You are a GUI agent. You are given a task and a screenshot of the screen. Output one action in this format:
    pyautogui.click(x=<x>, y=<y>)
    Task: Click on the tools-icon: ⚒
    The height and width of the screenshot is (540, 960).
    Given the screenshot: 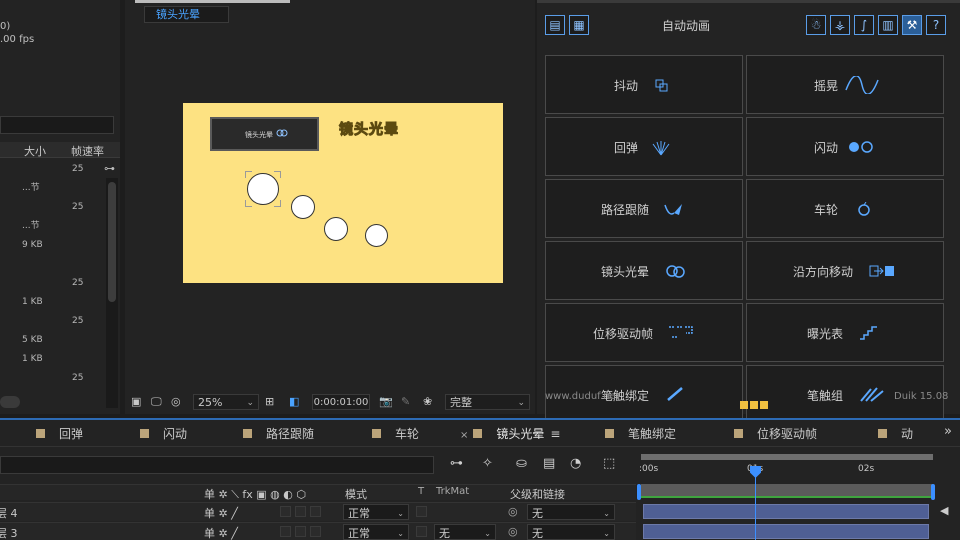 What is the action you would take?
    pyautogui.click(x=912, y=25)
    